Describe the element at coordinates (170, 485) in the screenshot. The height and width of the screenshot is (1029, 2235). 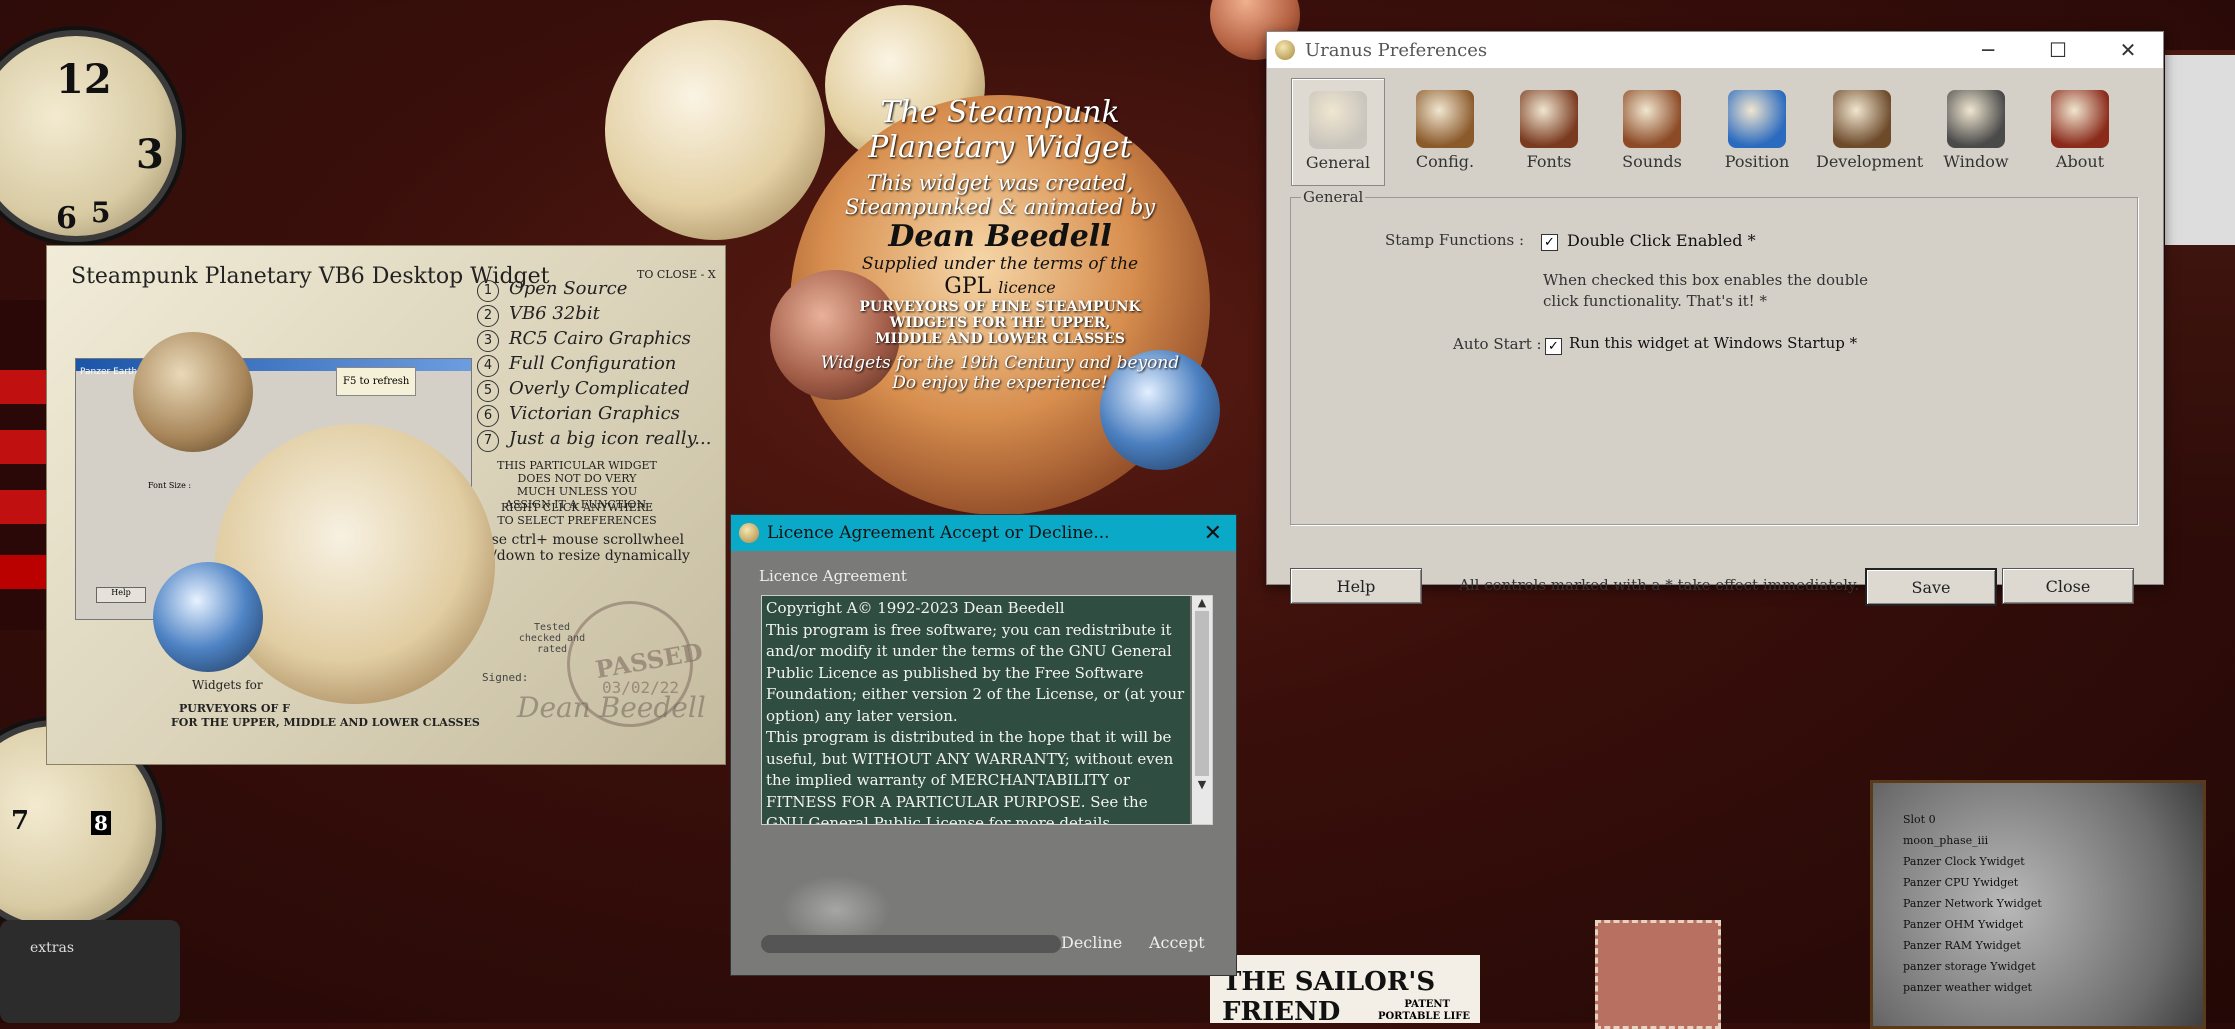
I see `mini-font-label: Font Size :` at that location.